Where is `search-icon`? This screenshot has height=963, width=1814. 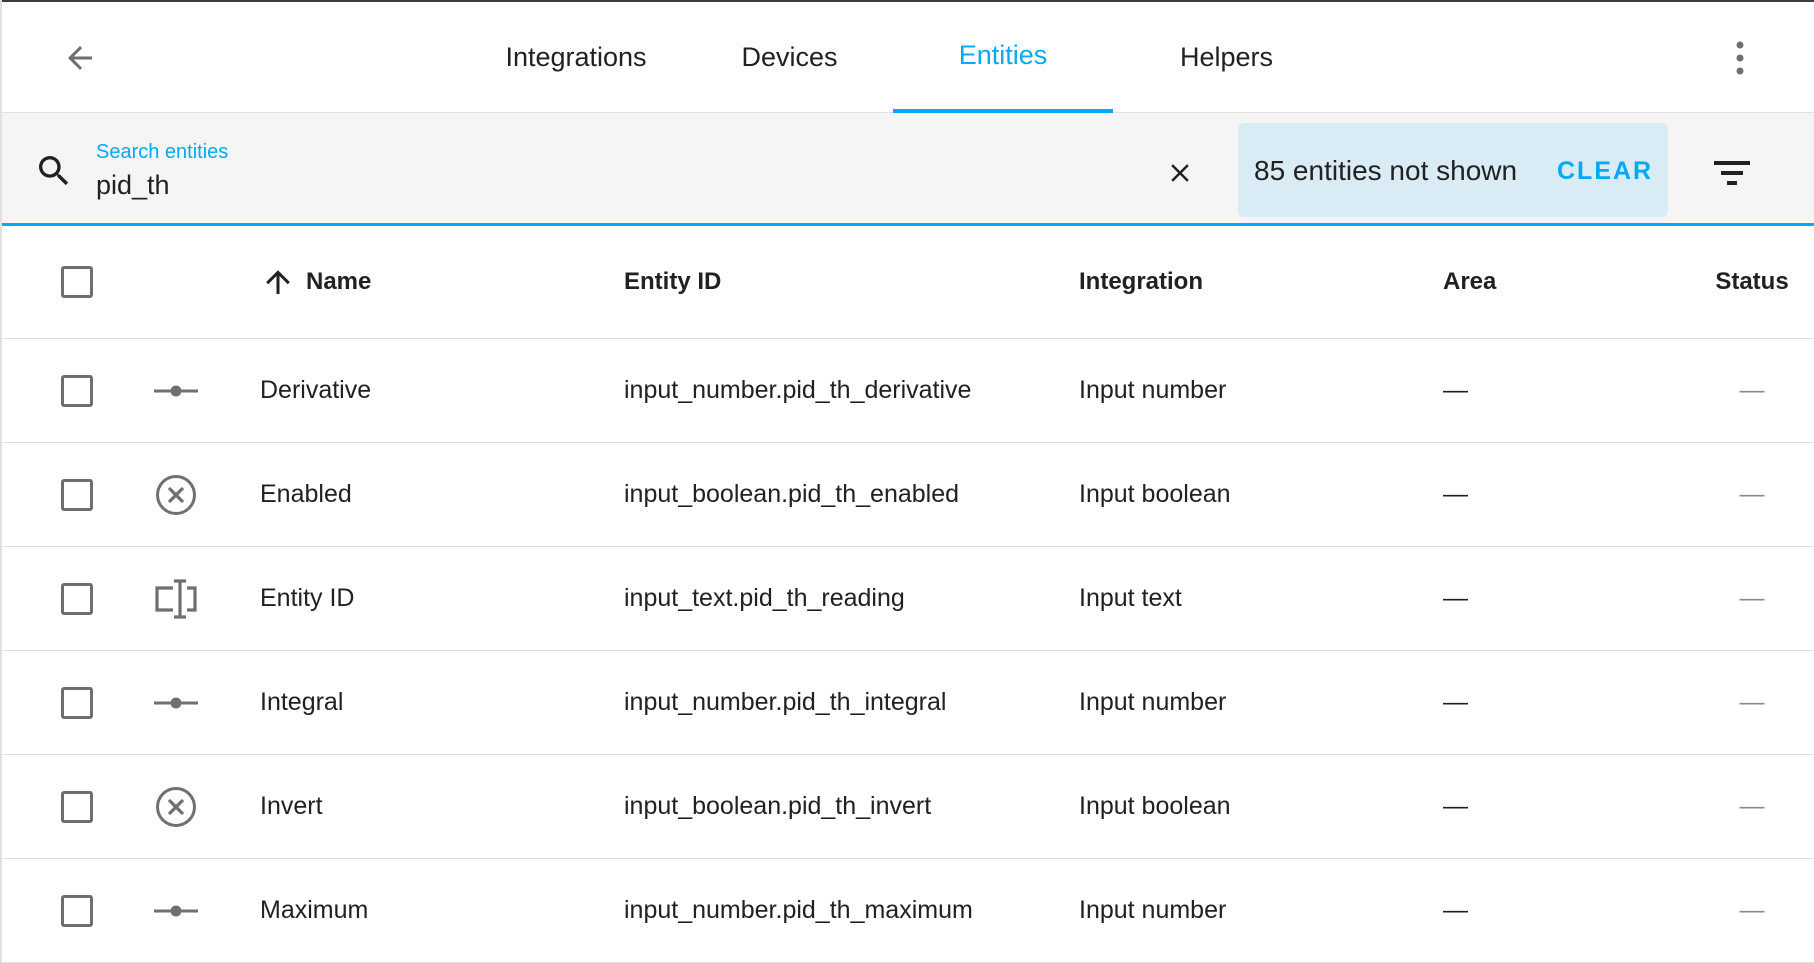 search-icon is located at coordinates (54, 171).